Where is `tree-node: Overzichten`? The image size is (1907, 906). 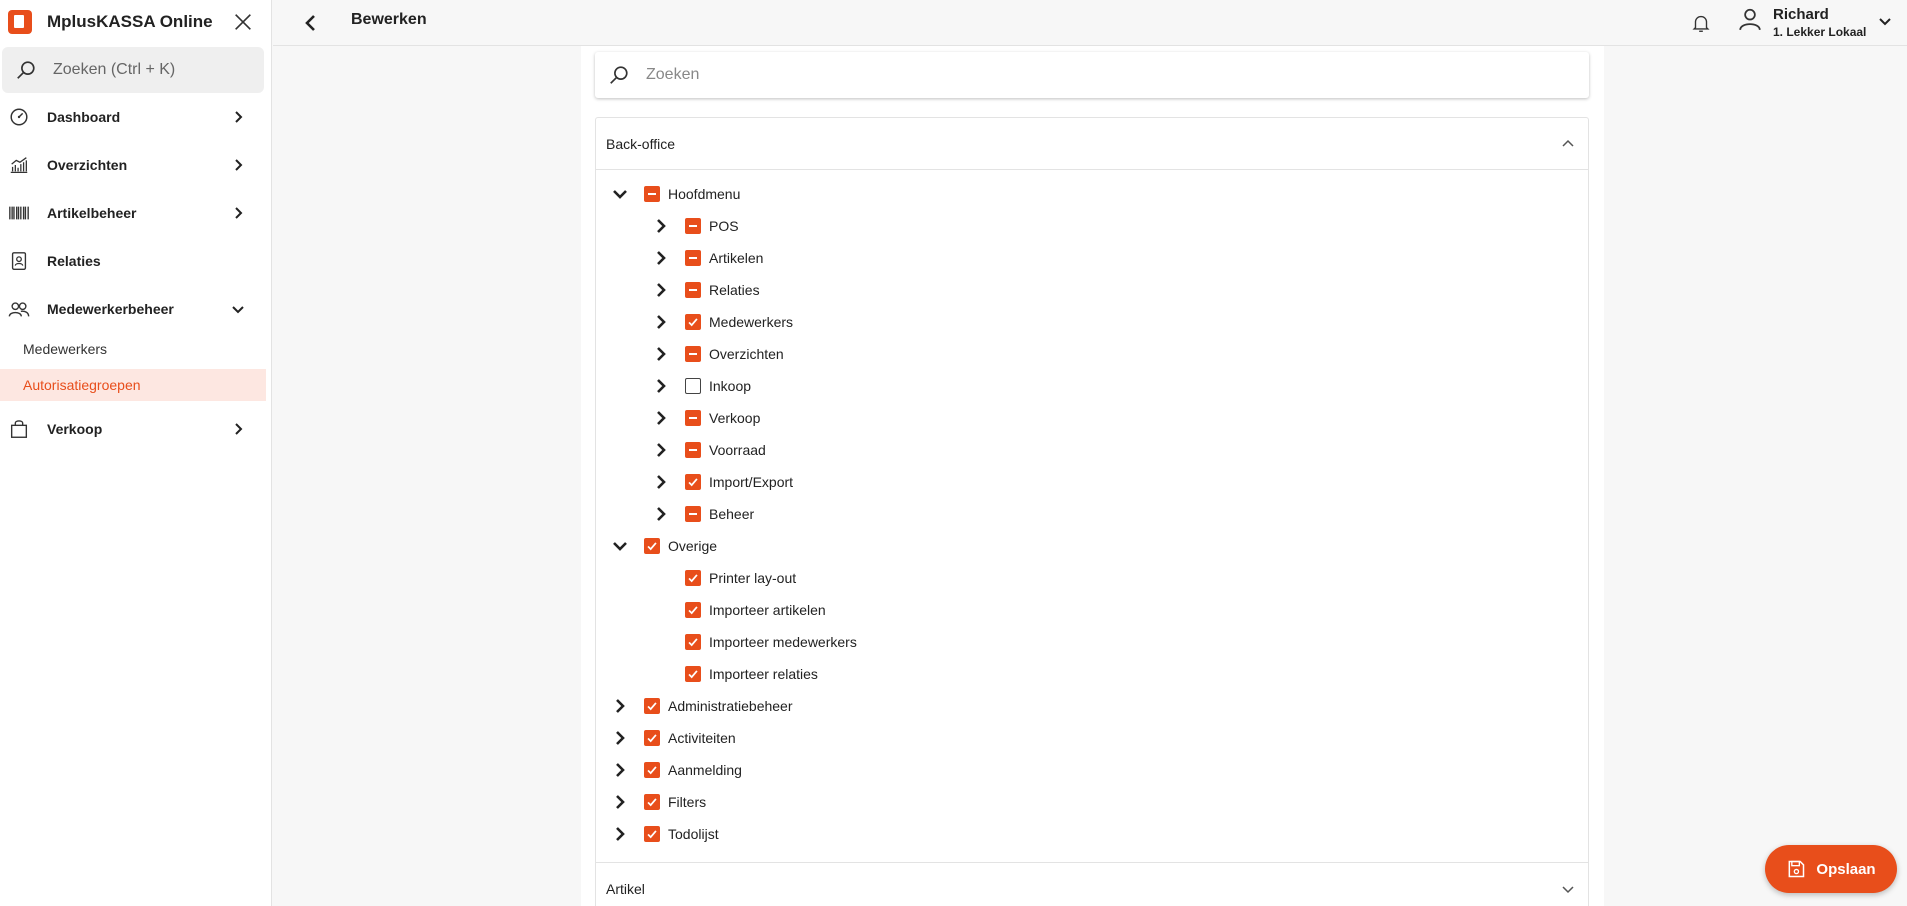
tree-node: Overzichten is located at coordinates (717, 354).